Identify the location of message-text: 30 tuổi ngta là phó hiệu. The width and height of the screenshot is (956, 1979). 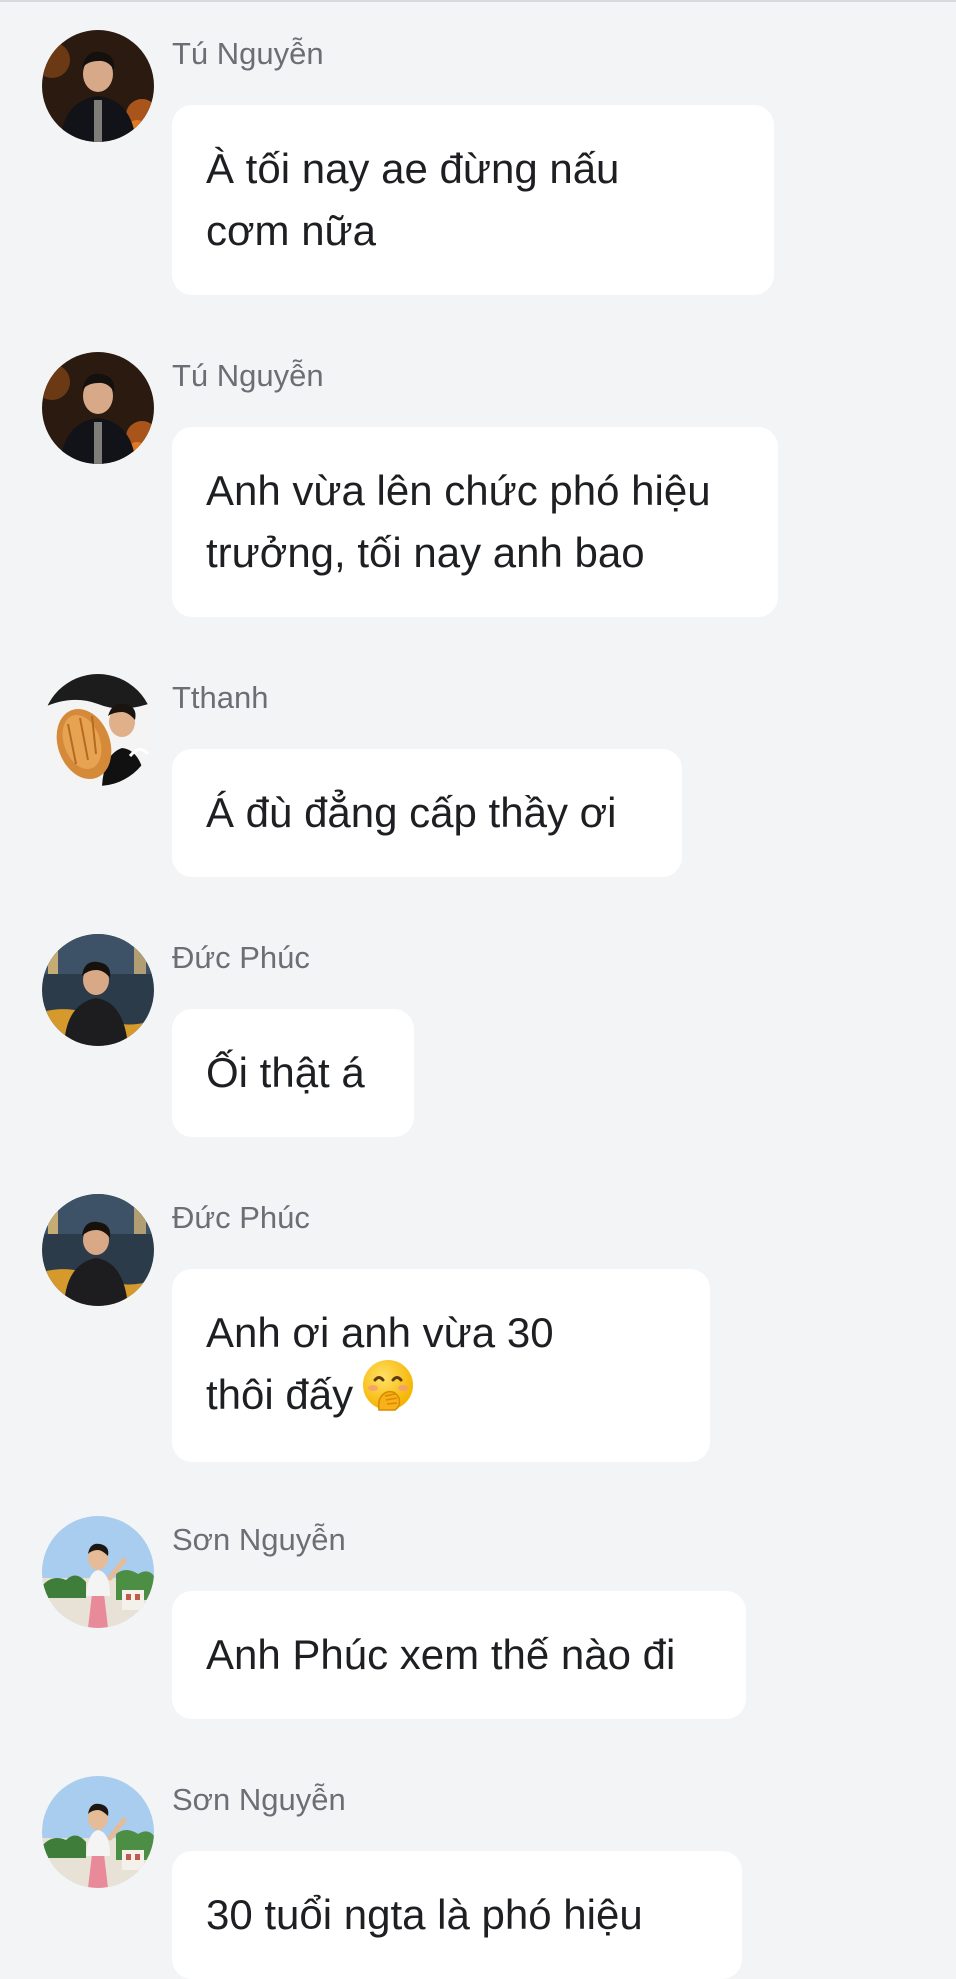
(424, 1914).